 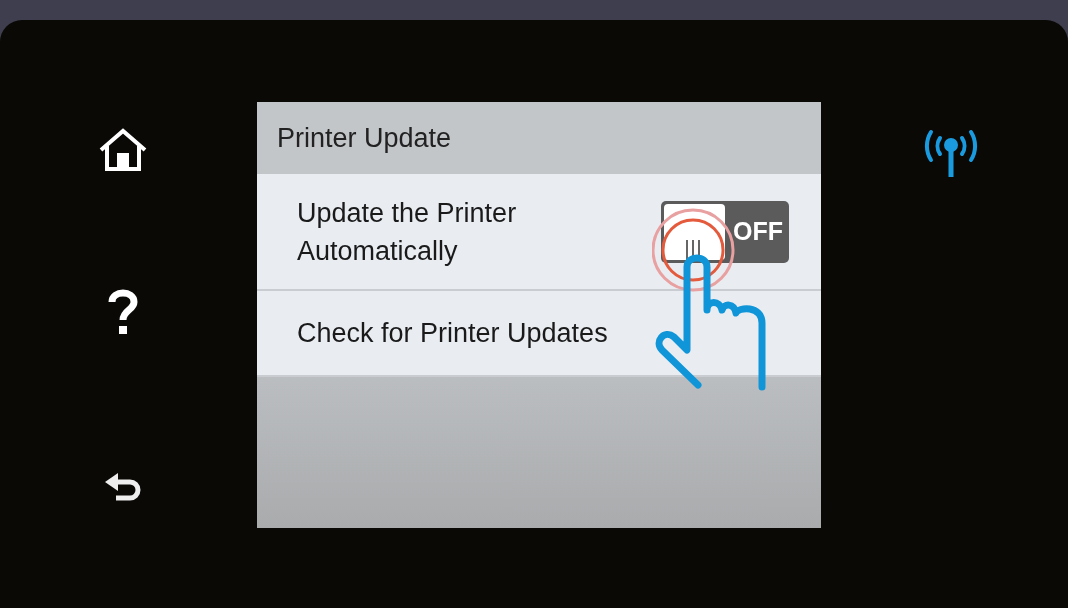 What do you see at coordinates (122, 312) in the screenshot?
I see `help-icon` at bounding box center [122, 312].